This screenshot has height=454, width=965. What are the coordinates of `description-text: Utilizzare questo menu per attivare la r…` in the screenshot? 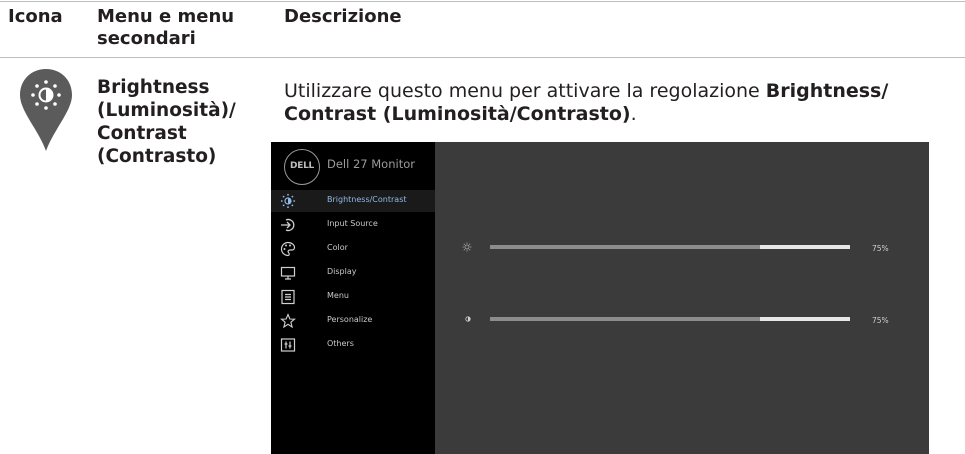 It's located at (624, 103).